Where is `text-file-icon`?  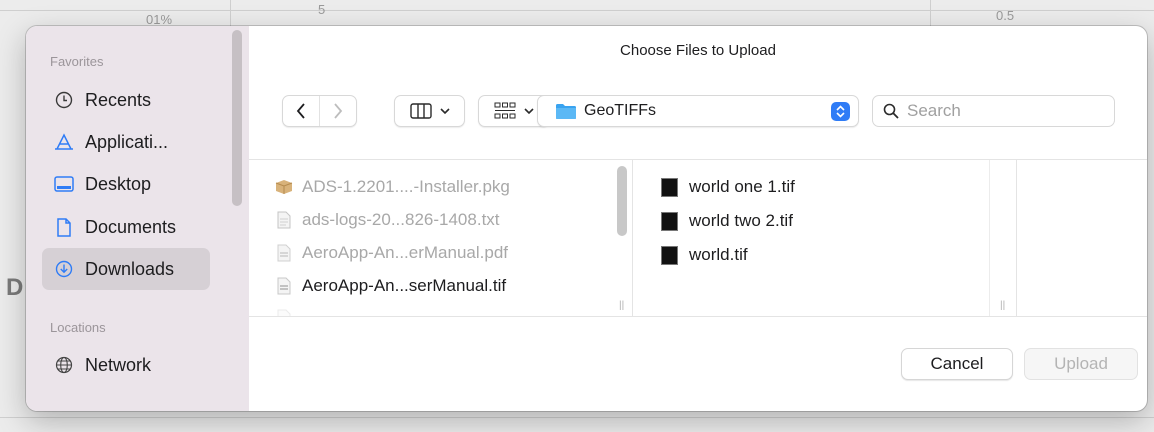 text-file-icon is located at coordinates (284, 220).